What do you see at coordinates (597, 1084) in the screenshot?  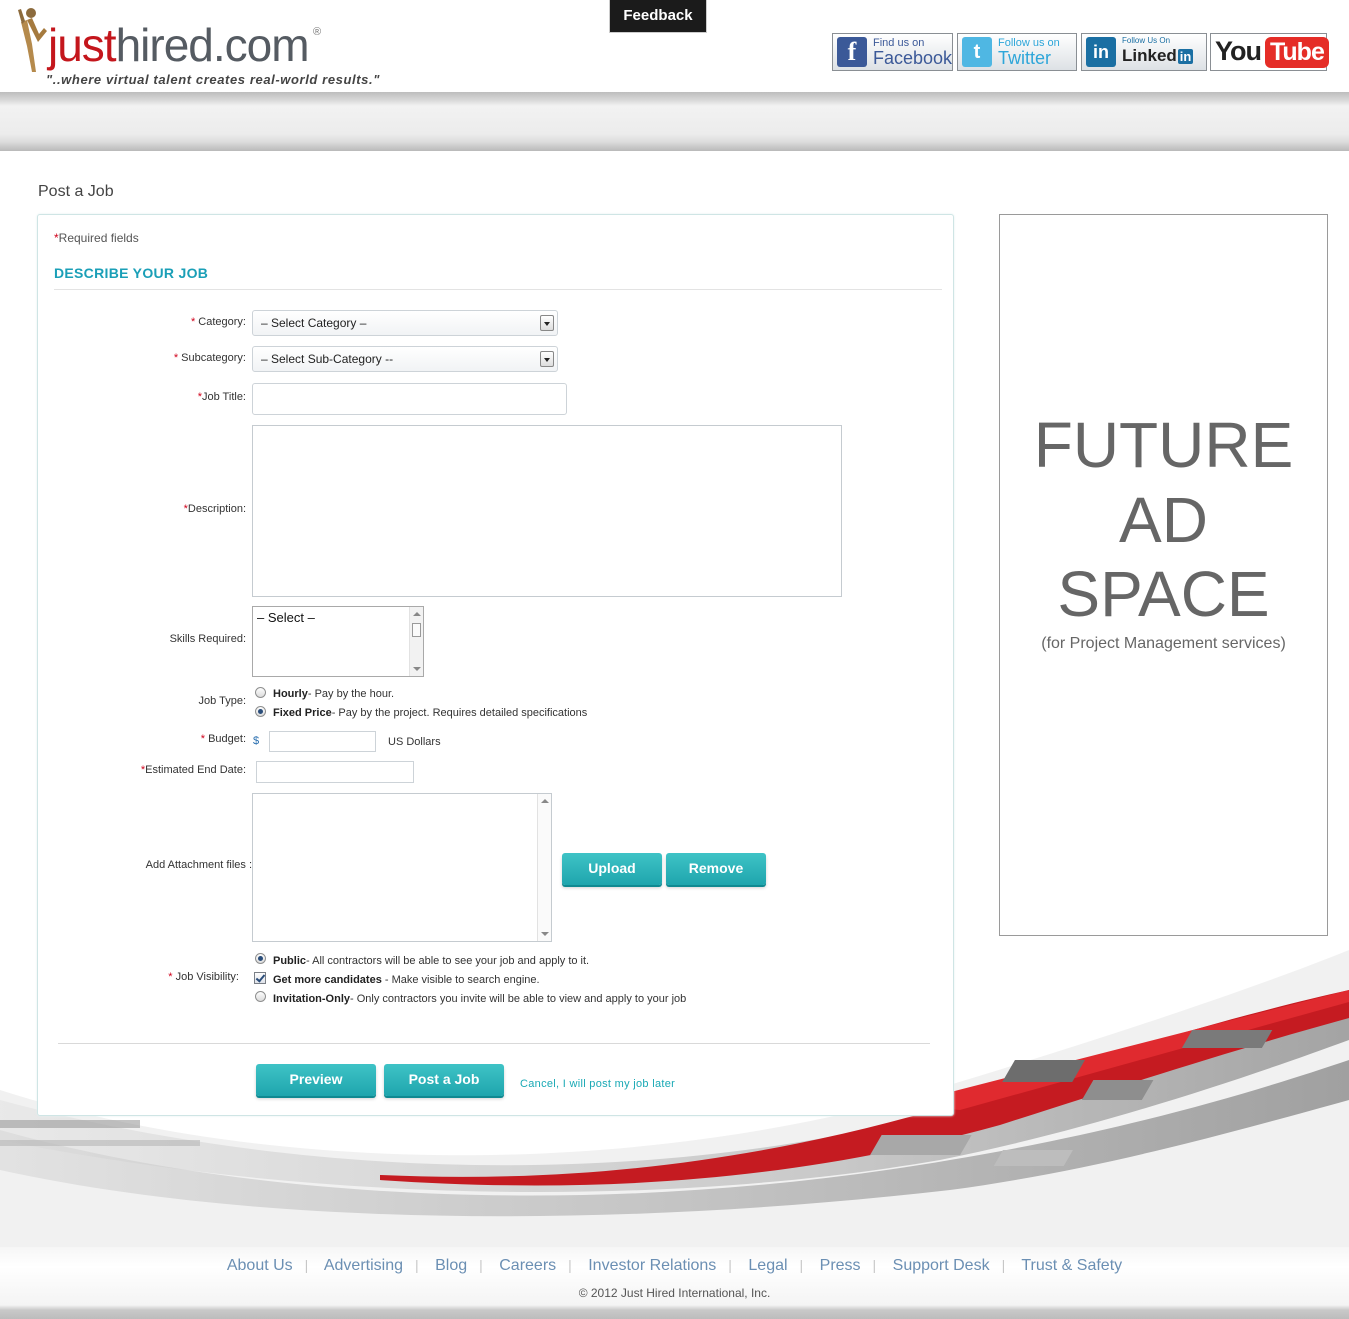 I see `cancel-link: Cancel, I will post my job later` at bounding box center [597, 1084].